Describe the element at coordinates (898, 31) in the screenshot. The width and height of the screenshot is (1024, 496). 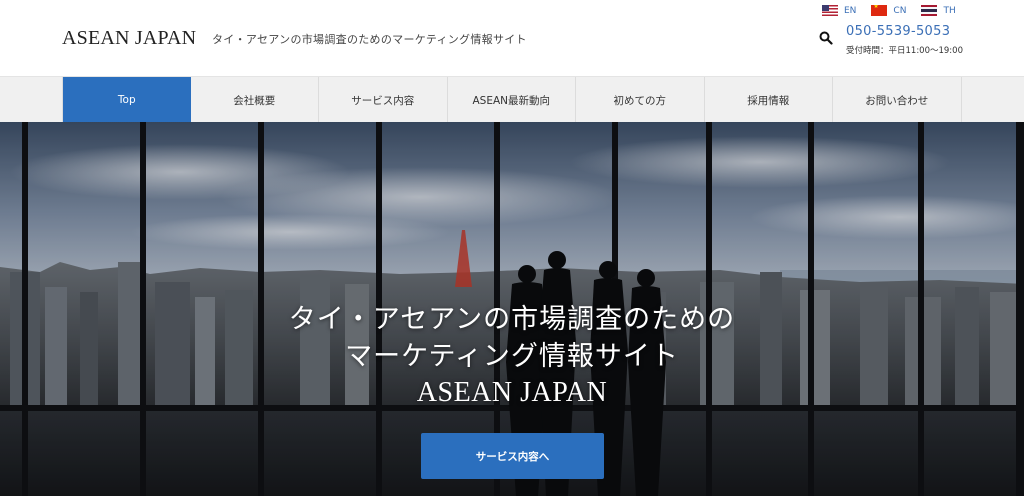
I see `phone-number: 050-5539-5053` at that location.